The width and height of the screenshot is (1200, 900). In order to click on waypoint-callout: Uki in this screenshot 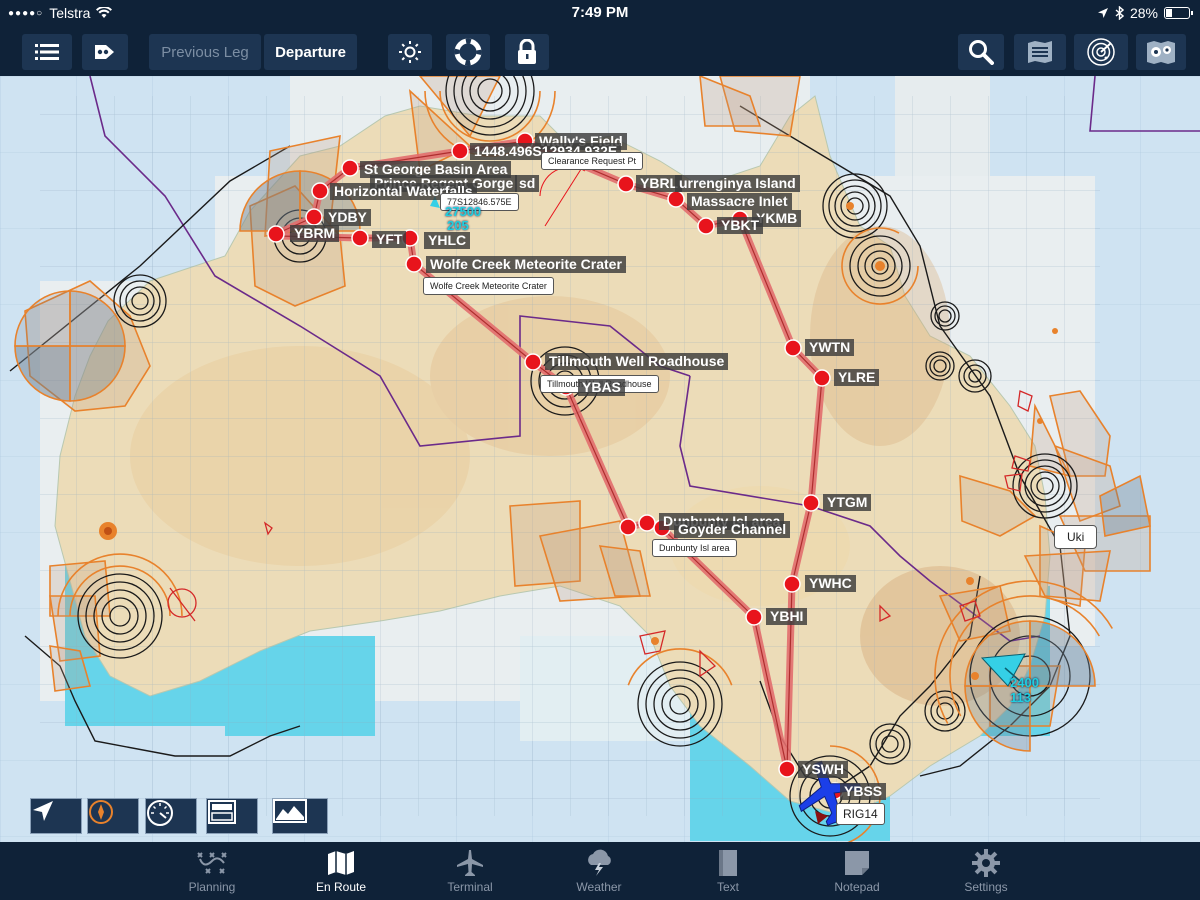, I will do `click(1076, 537)`.